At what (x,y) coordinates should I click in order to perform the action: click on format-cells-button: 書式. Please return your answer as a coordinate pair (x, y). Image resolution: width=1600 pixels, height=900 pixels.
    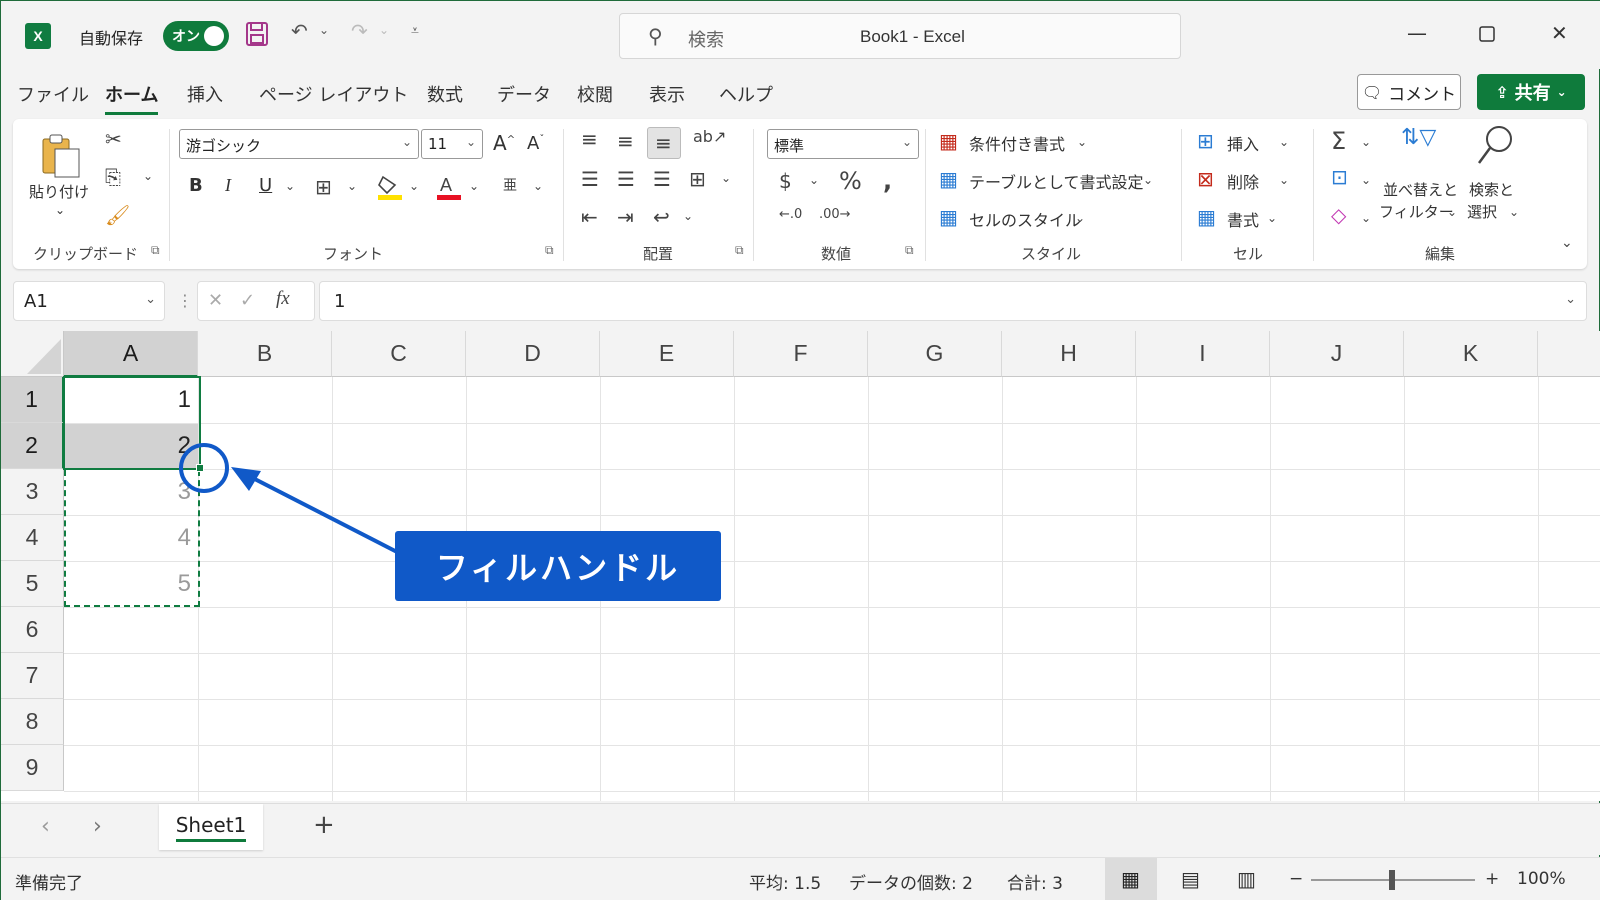
    Looking at the image, I should click on (1243, 219).